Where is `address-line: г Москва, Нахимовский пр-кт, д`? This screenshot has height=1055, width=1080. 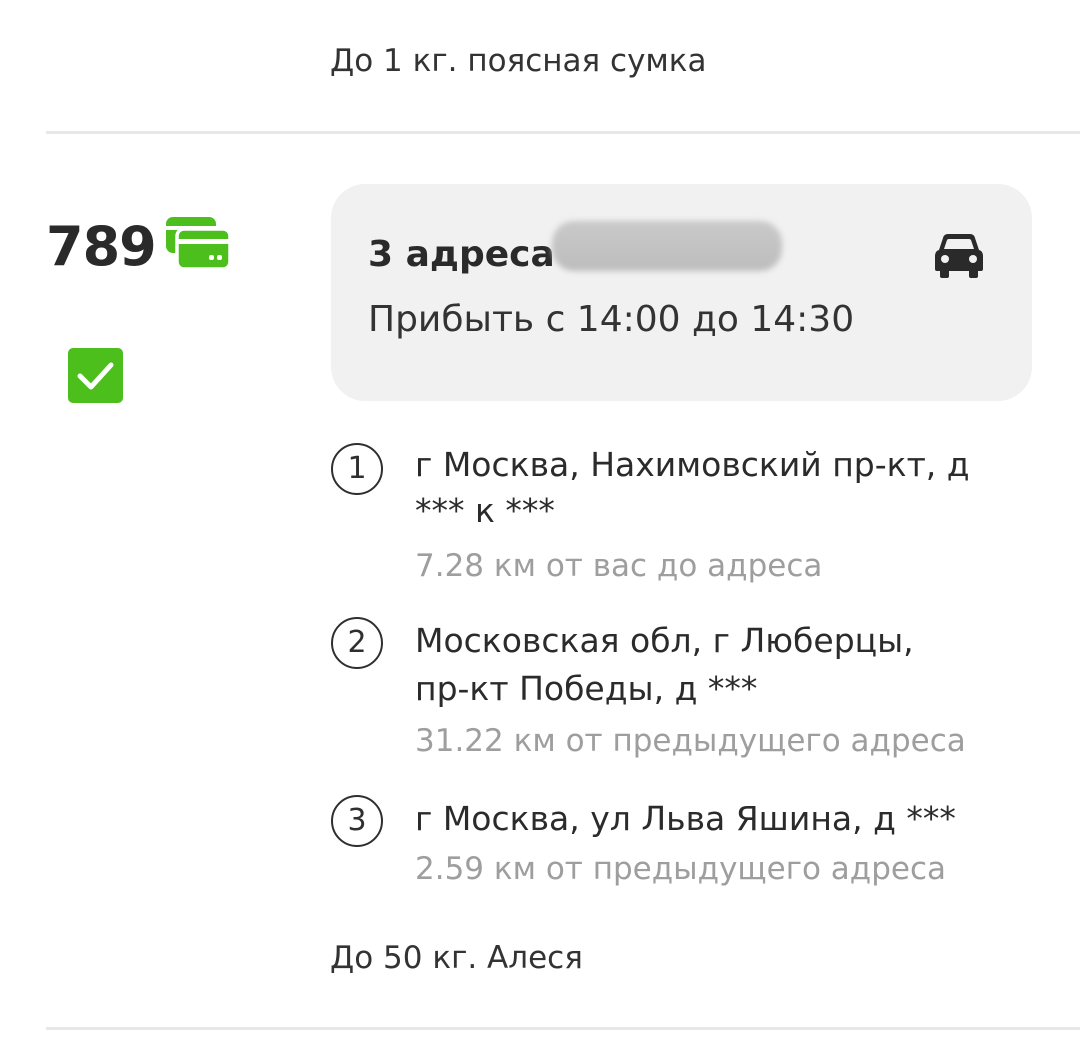
address-line: г Москва, Нахимовский пр-кт, д is located at coordinates (692, 464).